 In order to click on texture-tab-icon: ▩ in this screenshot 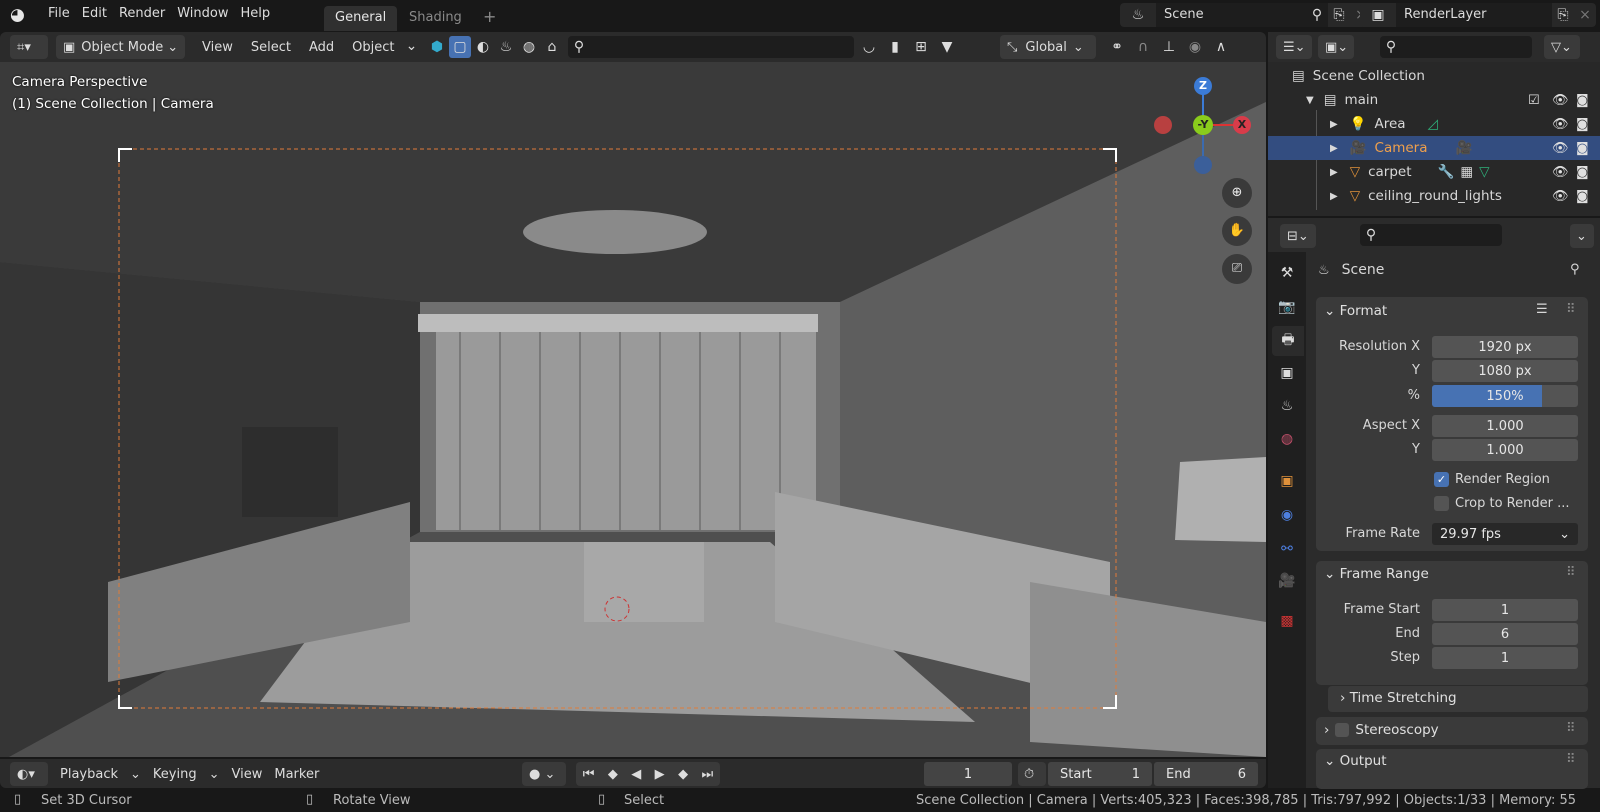, I will do `click(1287, 621)`.